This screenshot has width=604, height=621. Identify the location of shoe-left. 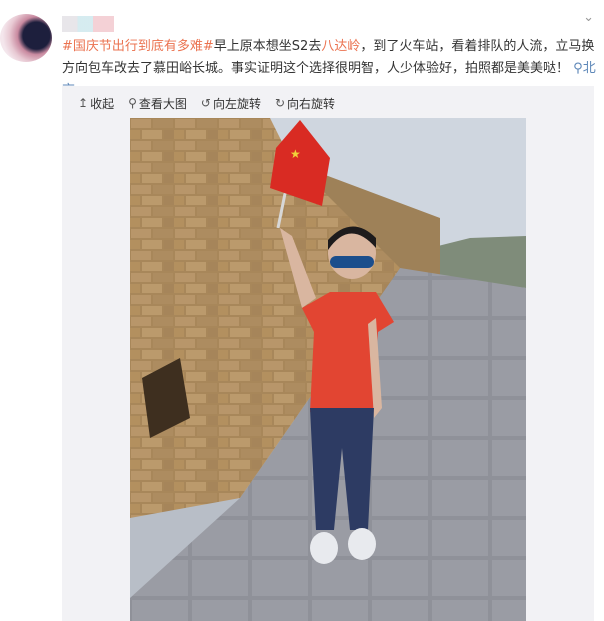
(324, 548).